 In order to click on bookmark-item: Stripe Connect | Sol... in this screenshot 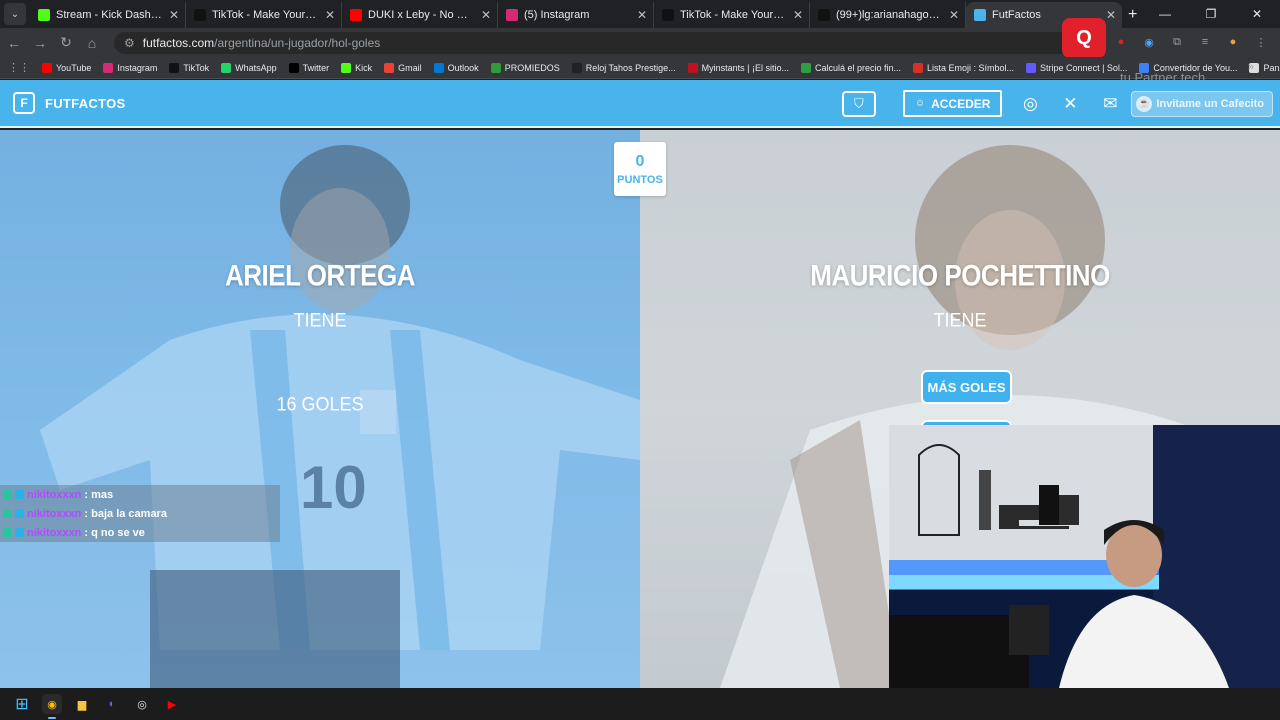, I will do `click(1076, 67)`.